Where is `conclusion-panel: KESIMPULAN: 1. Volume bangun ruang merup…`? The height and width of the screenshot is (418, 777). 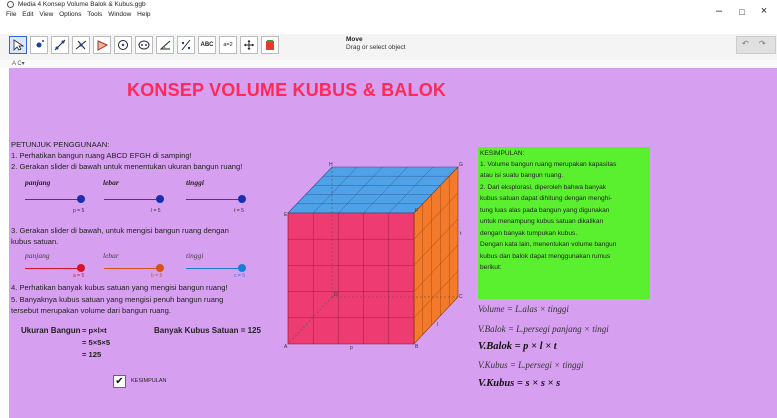 conclusion-panel: KESIMPULAN: 1. Volume bangun ruang merup… is located at coordinates (564, 223).